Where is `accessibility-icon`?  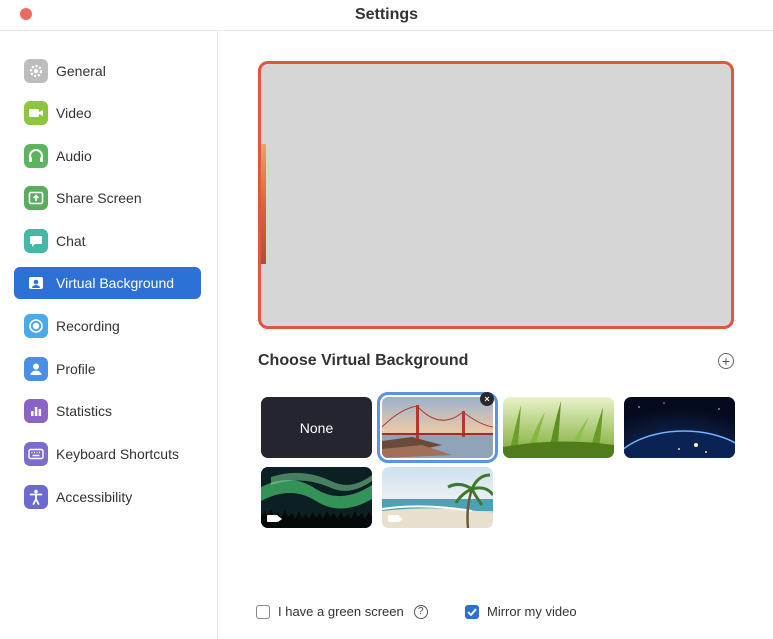
accessibility-icon is located at coordinates (36, 497).